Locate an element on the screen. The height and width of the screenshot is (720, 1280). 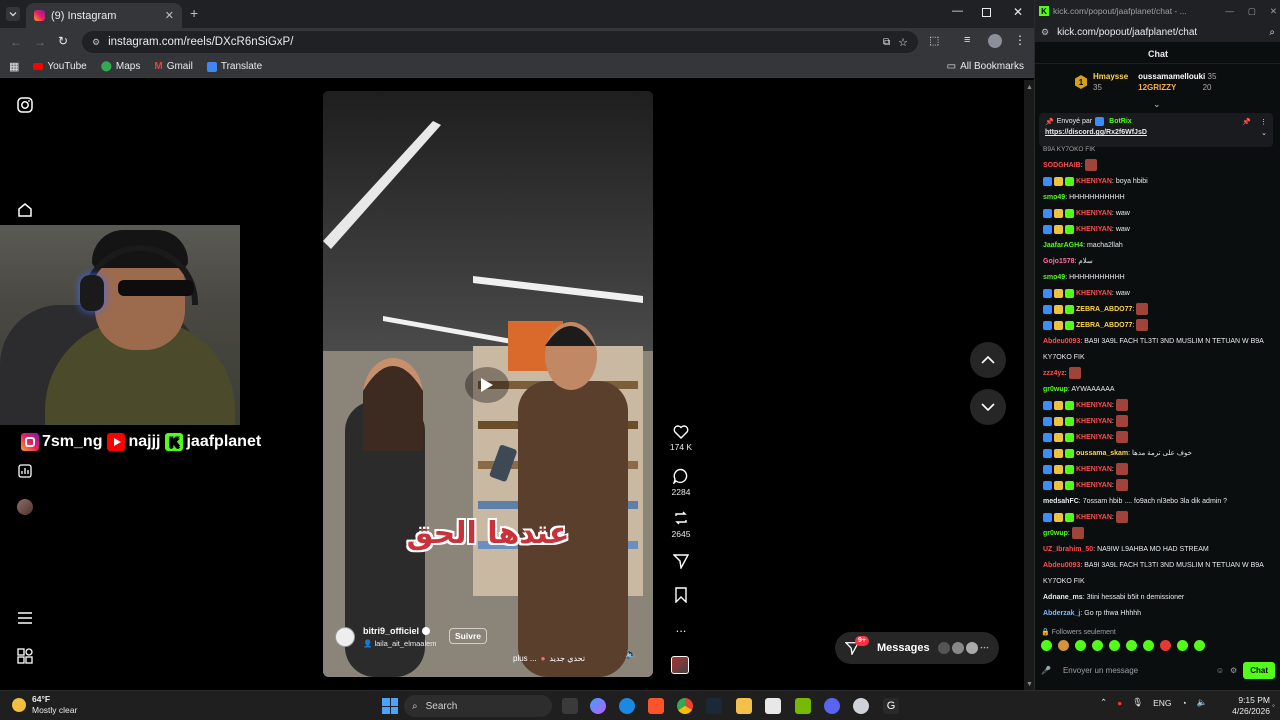
obs-icon is located at coordinates (861, 706).